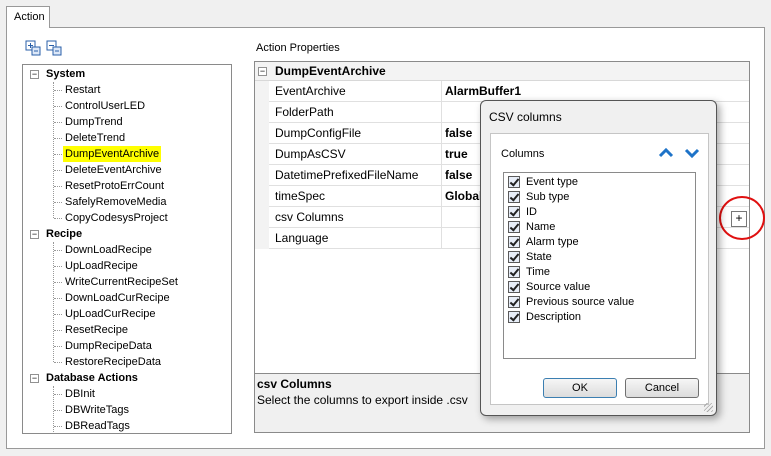 The height and width of the screenshot is (456, 771). What do you see at coordinates (304, 112) in the screenshot?
I see `property-name: FolderPath` at bounding box center [304, 112].